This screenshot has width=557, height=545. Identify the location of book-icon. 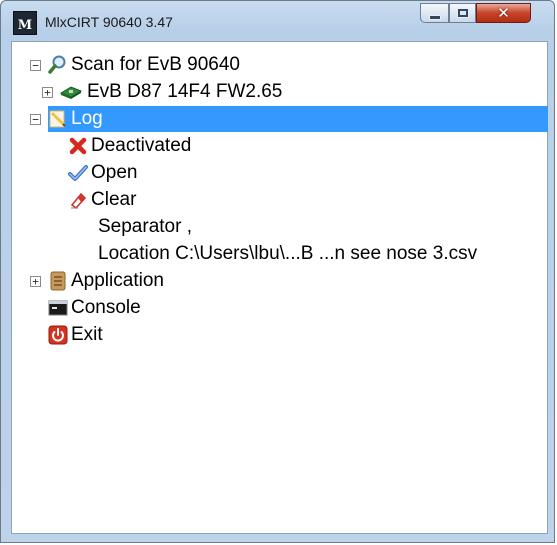
(58, 281).